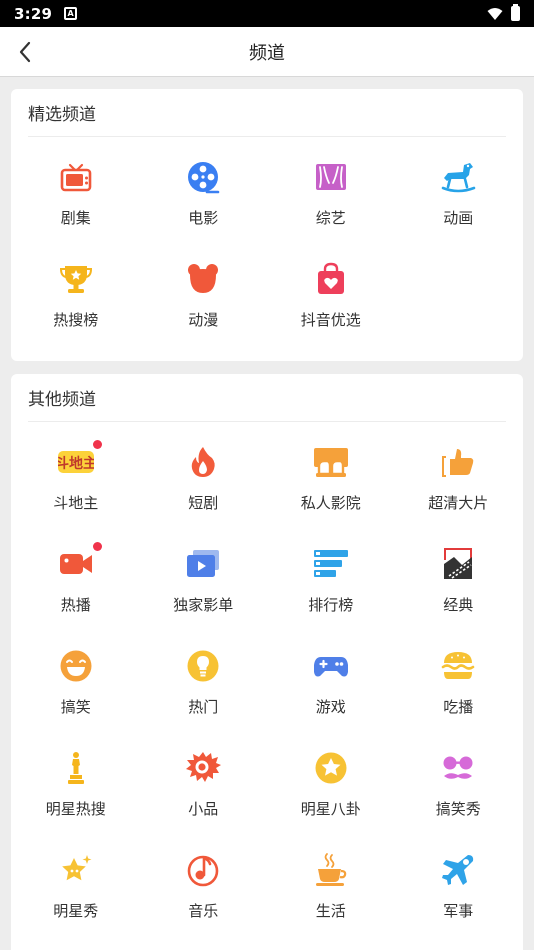 This screenshot has height=950, width=534. I want to click on classic-film-icon, so click(458, 563).